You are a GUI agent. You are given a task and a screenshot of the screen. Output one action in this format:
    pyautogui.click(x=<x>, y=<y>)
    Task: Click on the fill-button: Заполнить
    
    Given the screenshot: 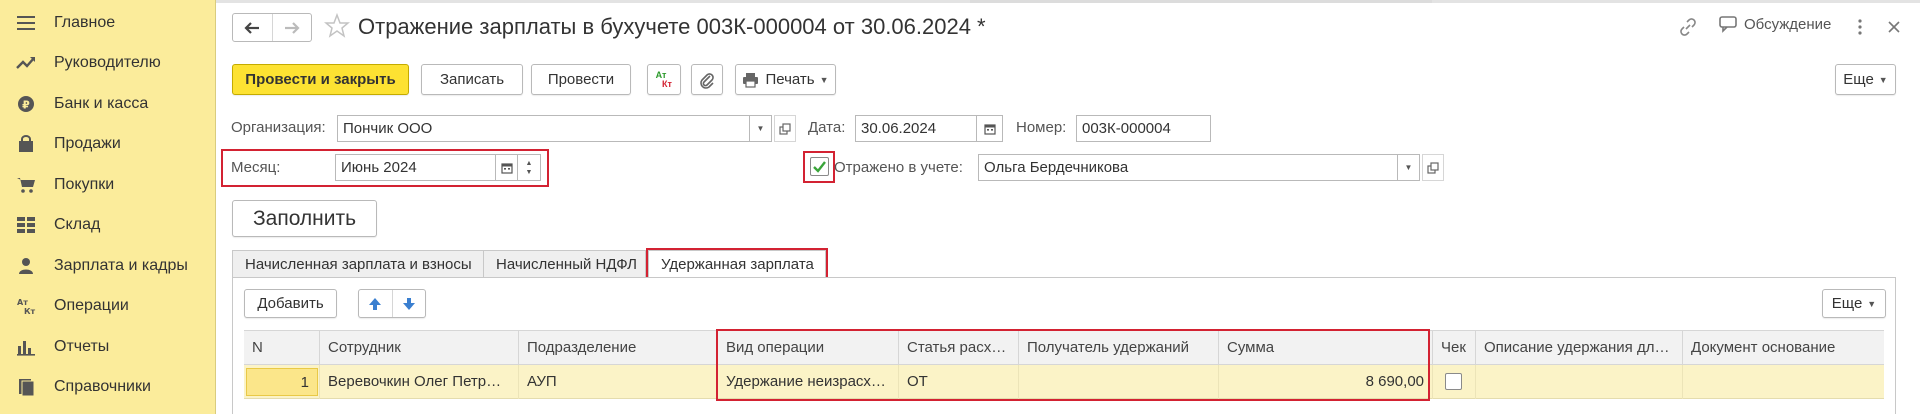 What is the action you would take?
    pyautogui.click(x=304, y=218)
    